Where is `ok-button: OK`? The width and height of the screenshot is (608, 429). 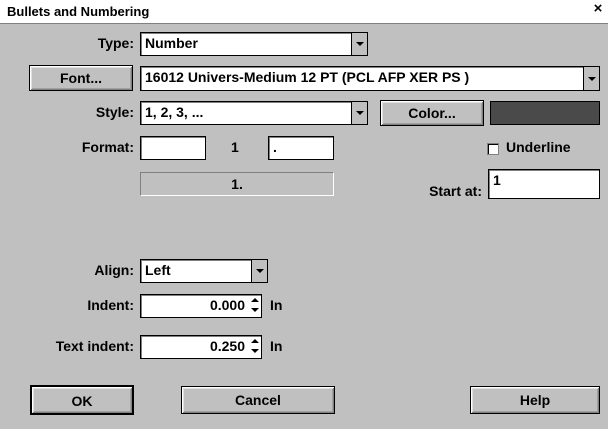 ok-button: OK is located at coordinates (82, 400).